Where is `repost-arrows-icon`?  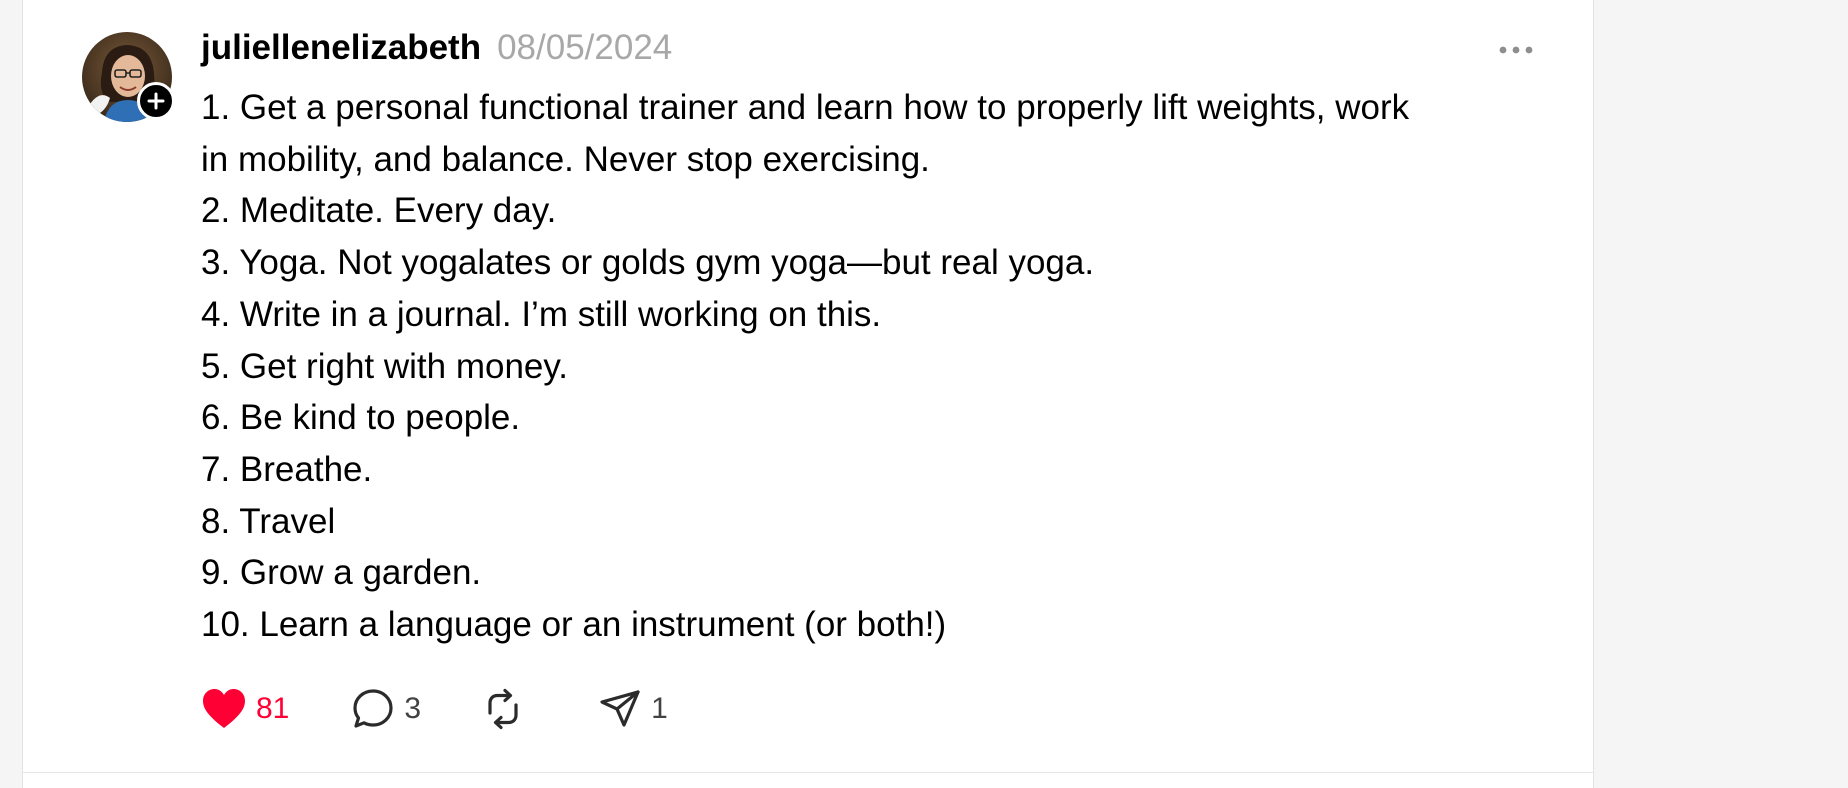
repost-arrows-icon is located at coordinates (503, 709).